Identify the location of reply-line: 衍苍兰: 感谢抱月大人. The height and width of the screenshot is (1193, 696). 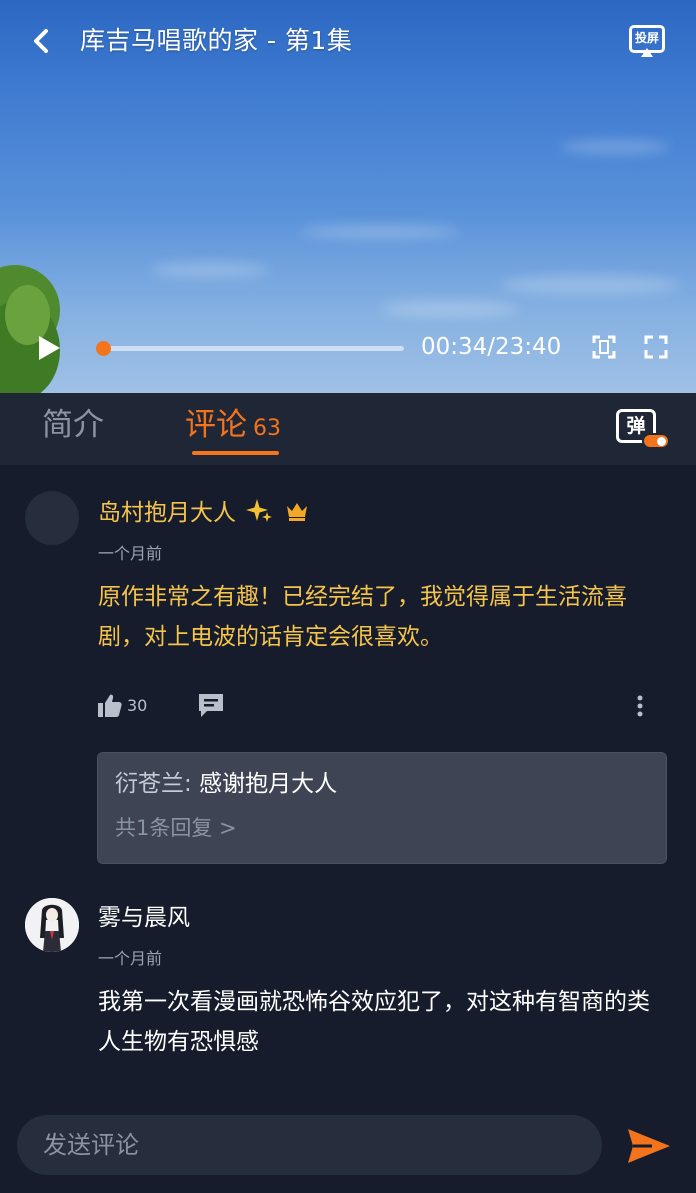
(226, 784).